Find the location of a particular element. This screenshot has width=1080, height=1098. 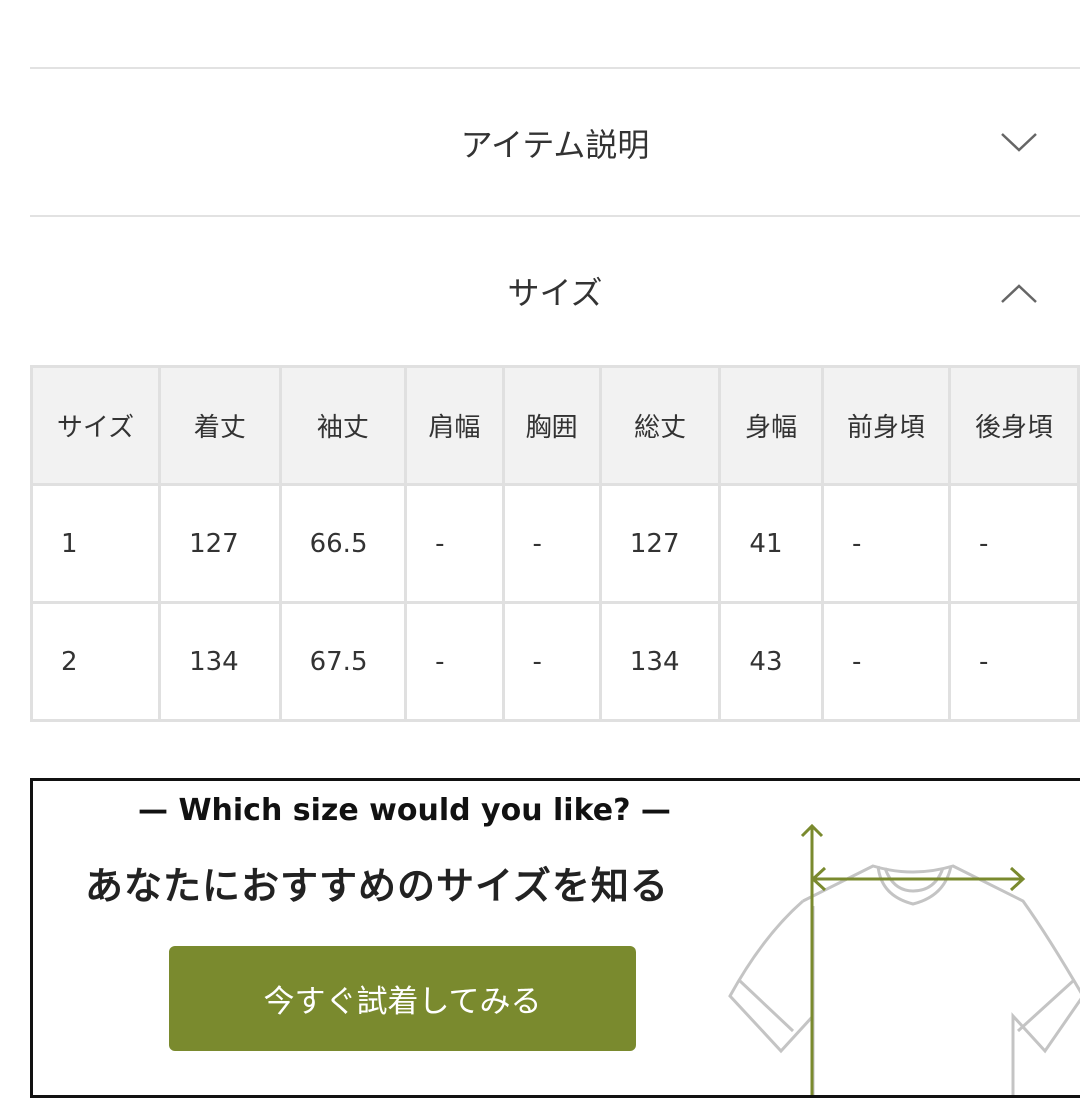

header-cell: 胸囲 is located at coordinates (551, 425).